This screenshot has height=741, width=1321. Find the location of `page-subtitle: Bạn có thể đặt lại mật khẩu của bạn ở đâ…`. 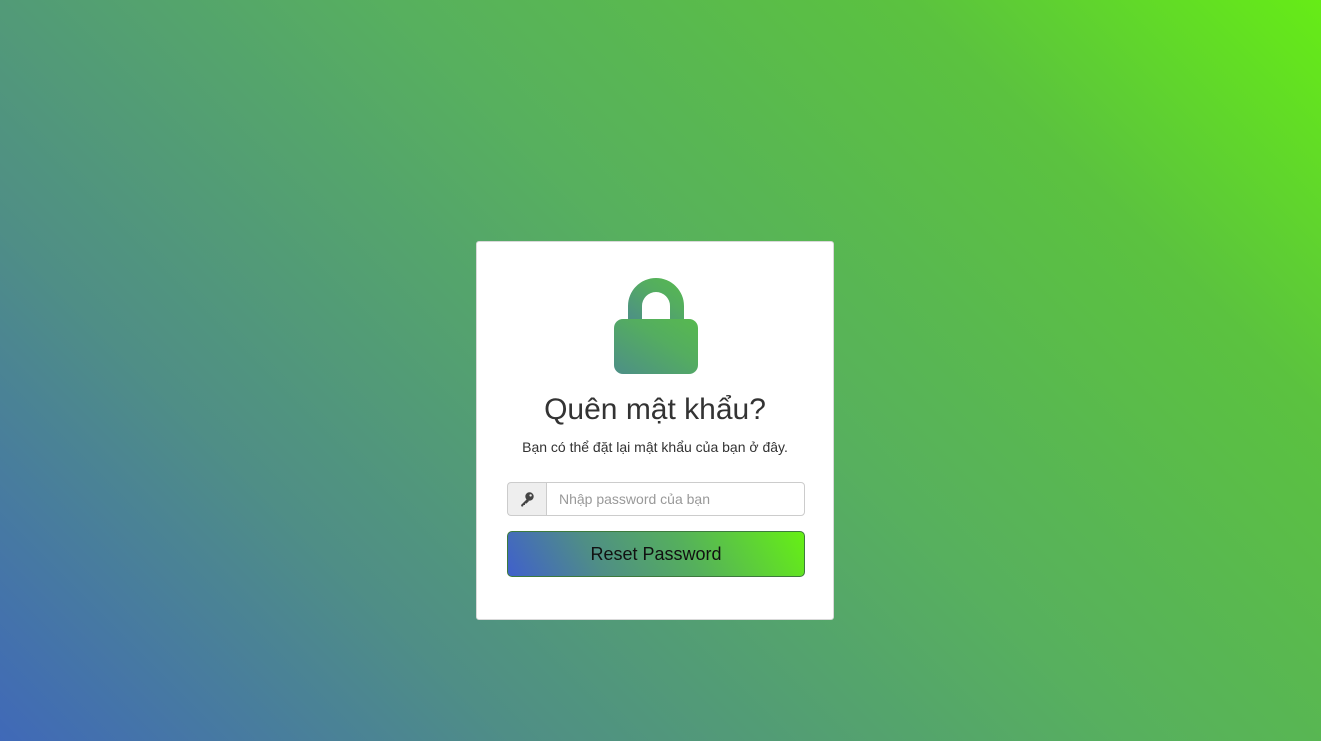

page-subtitle: Bạn có thể đặt lại mật khẩu của bạn ở đâ… is located at coordinates (655, 447).